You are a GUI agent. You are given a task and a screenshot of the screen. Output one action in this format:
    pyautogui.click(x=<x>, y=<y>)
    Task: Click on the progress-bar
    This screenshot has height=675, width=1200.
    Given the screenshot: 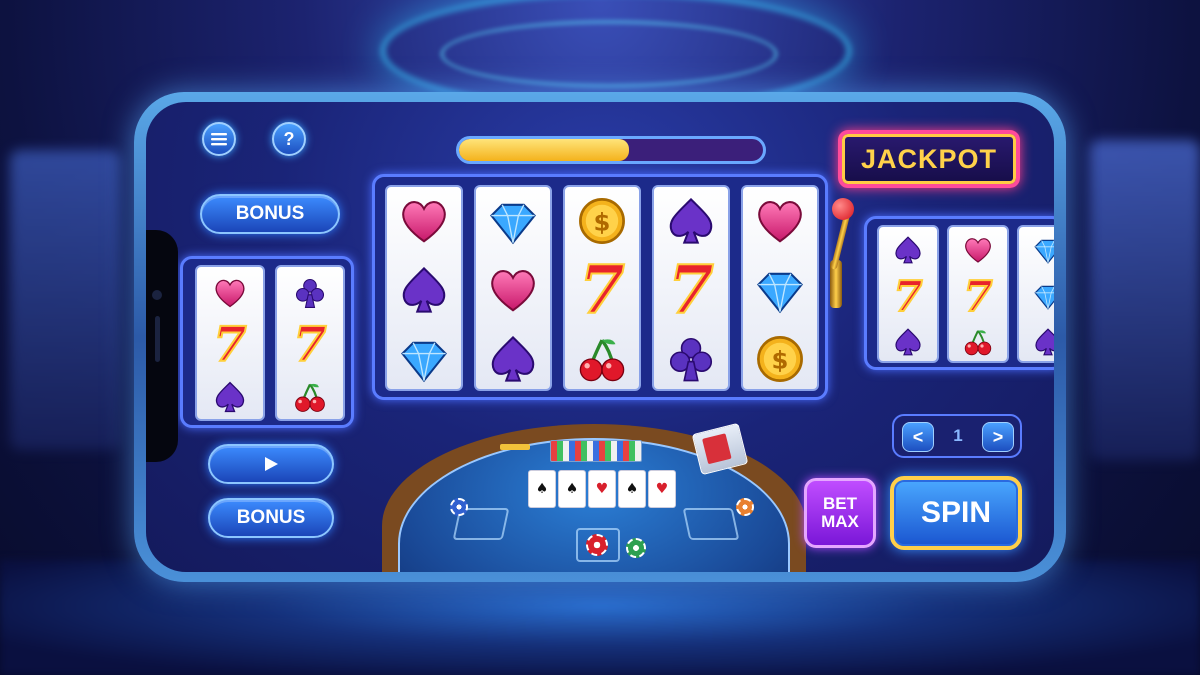 What is the action you would take?
    pyautogui.click(x=611, y=150)
    